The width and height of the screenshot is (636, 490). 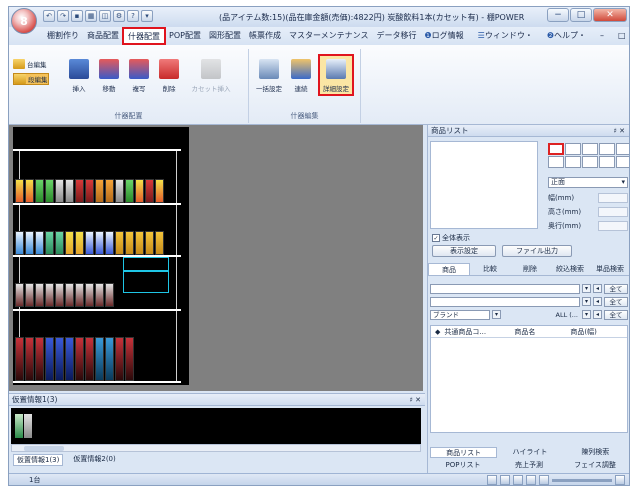 I want to click on app-menu-button: 8, so click(x=24, y=21).